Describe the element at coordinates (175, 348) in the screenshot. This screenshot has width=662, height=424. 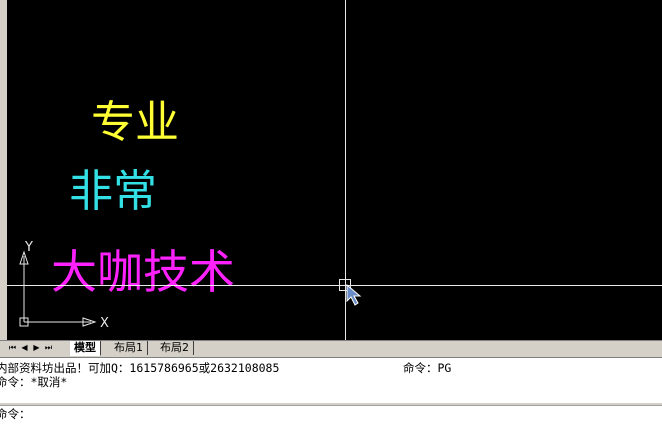
I see `tab-layout2: 布局2` at that location.